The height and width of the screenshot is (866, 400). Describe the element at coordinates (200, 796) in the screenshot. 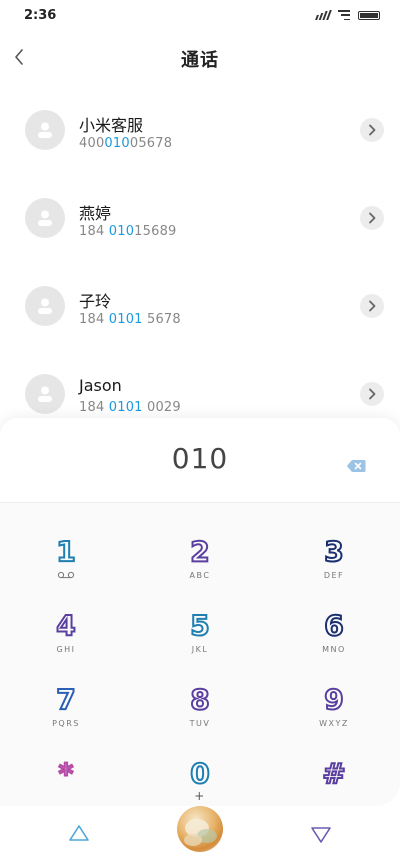

I see `key-letters: +` at that location.